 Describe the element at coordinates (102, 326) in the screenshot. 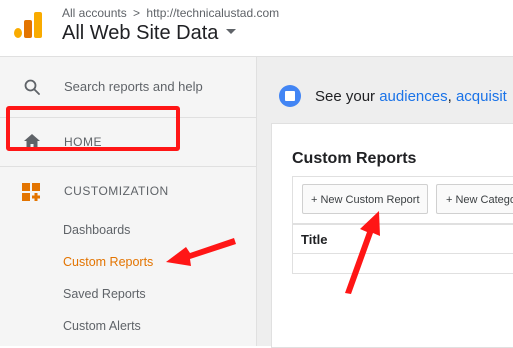

I see `sidebar-item-custom-alerts: Custom Alerts` at that location.